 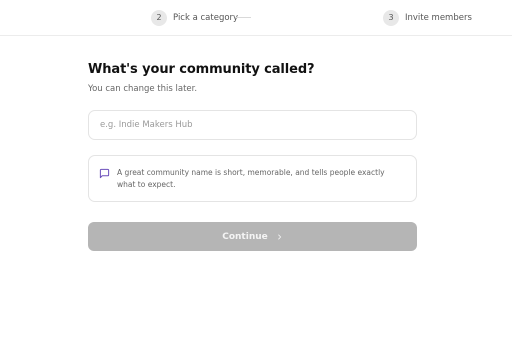 I want to click on step-connector, so click(x=243, y=17).